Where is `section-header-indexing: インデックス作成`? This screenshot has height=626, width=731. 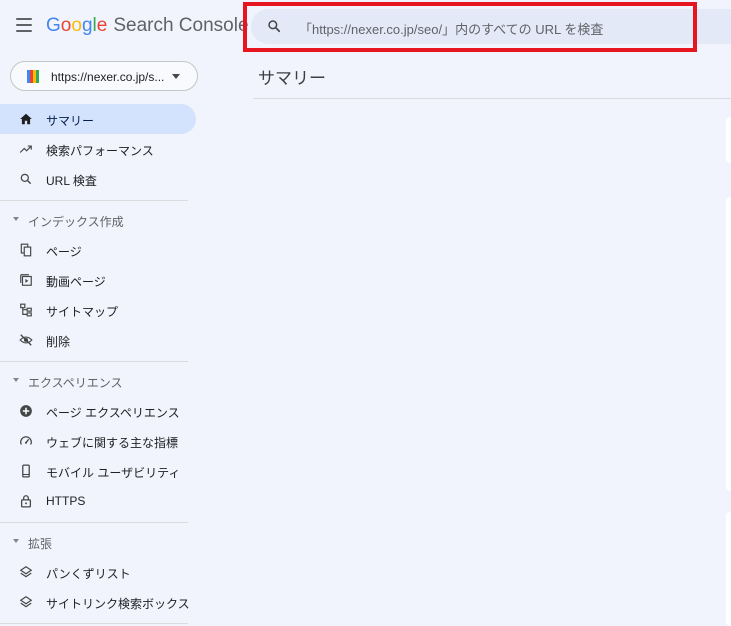
section-header-indexing: インデックス作成 is located at coordinates (98, 220).